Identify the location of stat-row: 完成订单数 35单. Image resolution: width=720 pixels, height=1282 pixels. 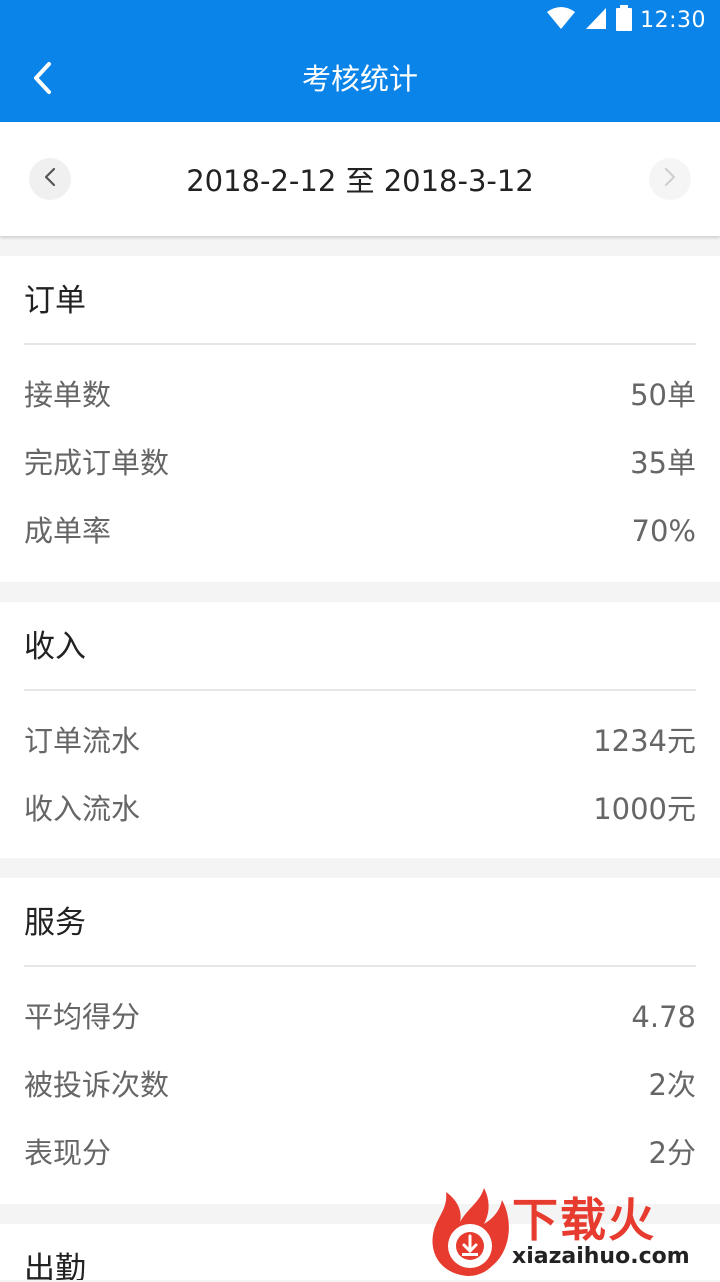
(360, 463).